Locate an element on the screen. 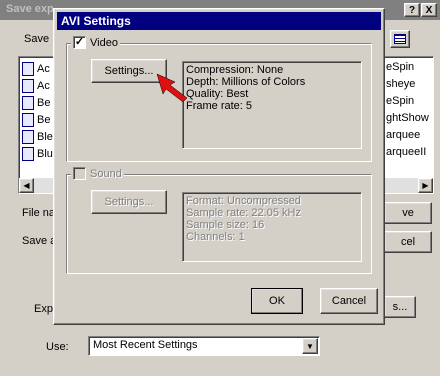 This screenshot has height=376, width=440. export-label: Exp is located at coordinates (43, 309).